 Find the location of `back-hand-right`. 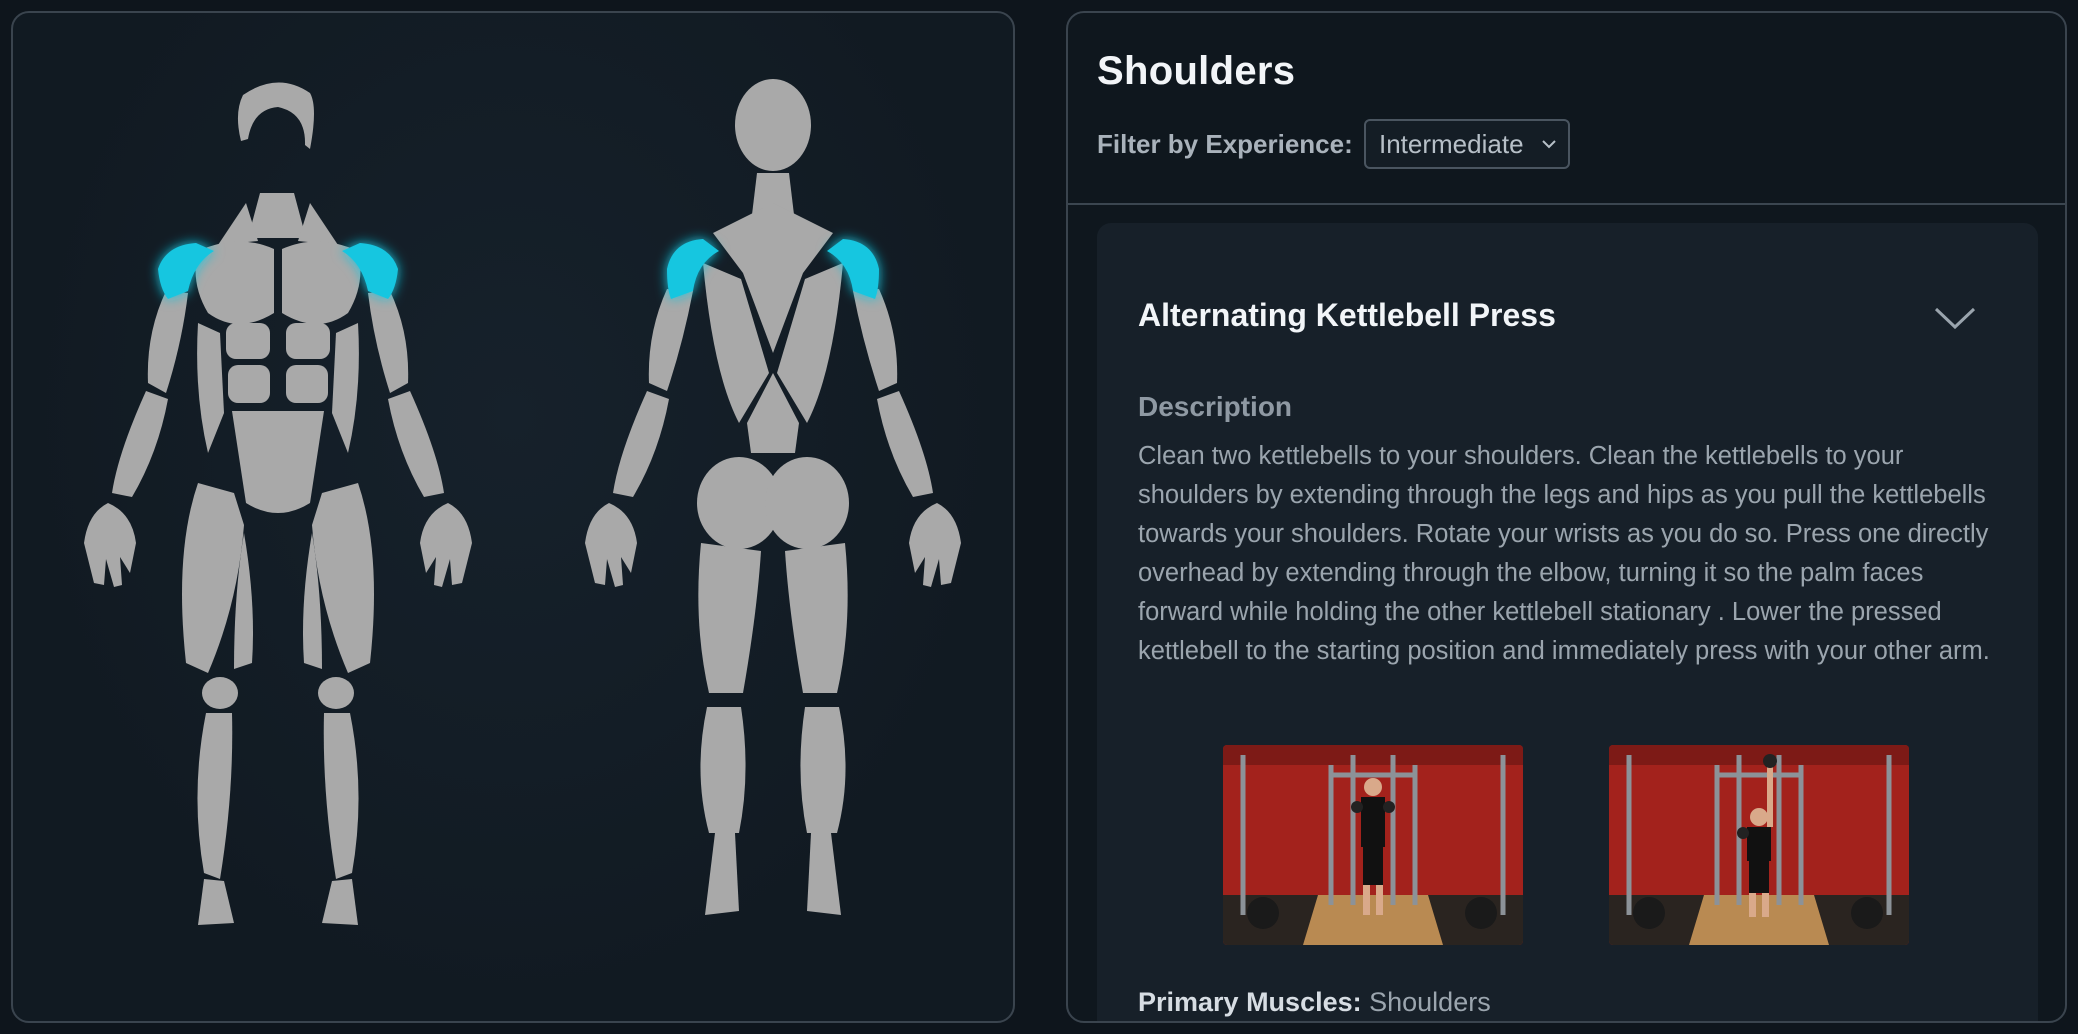

back-hand-right is located at coordinates (935, 545).